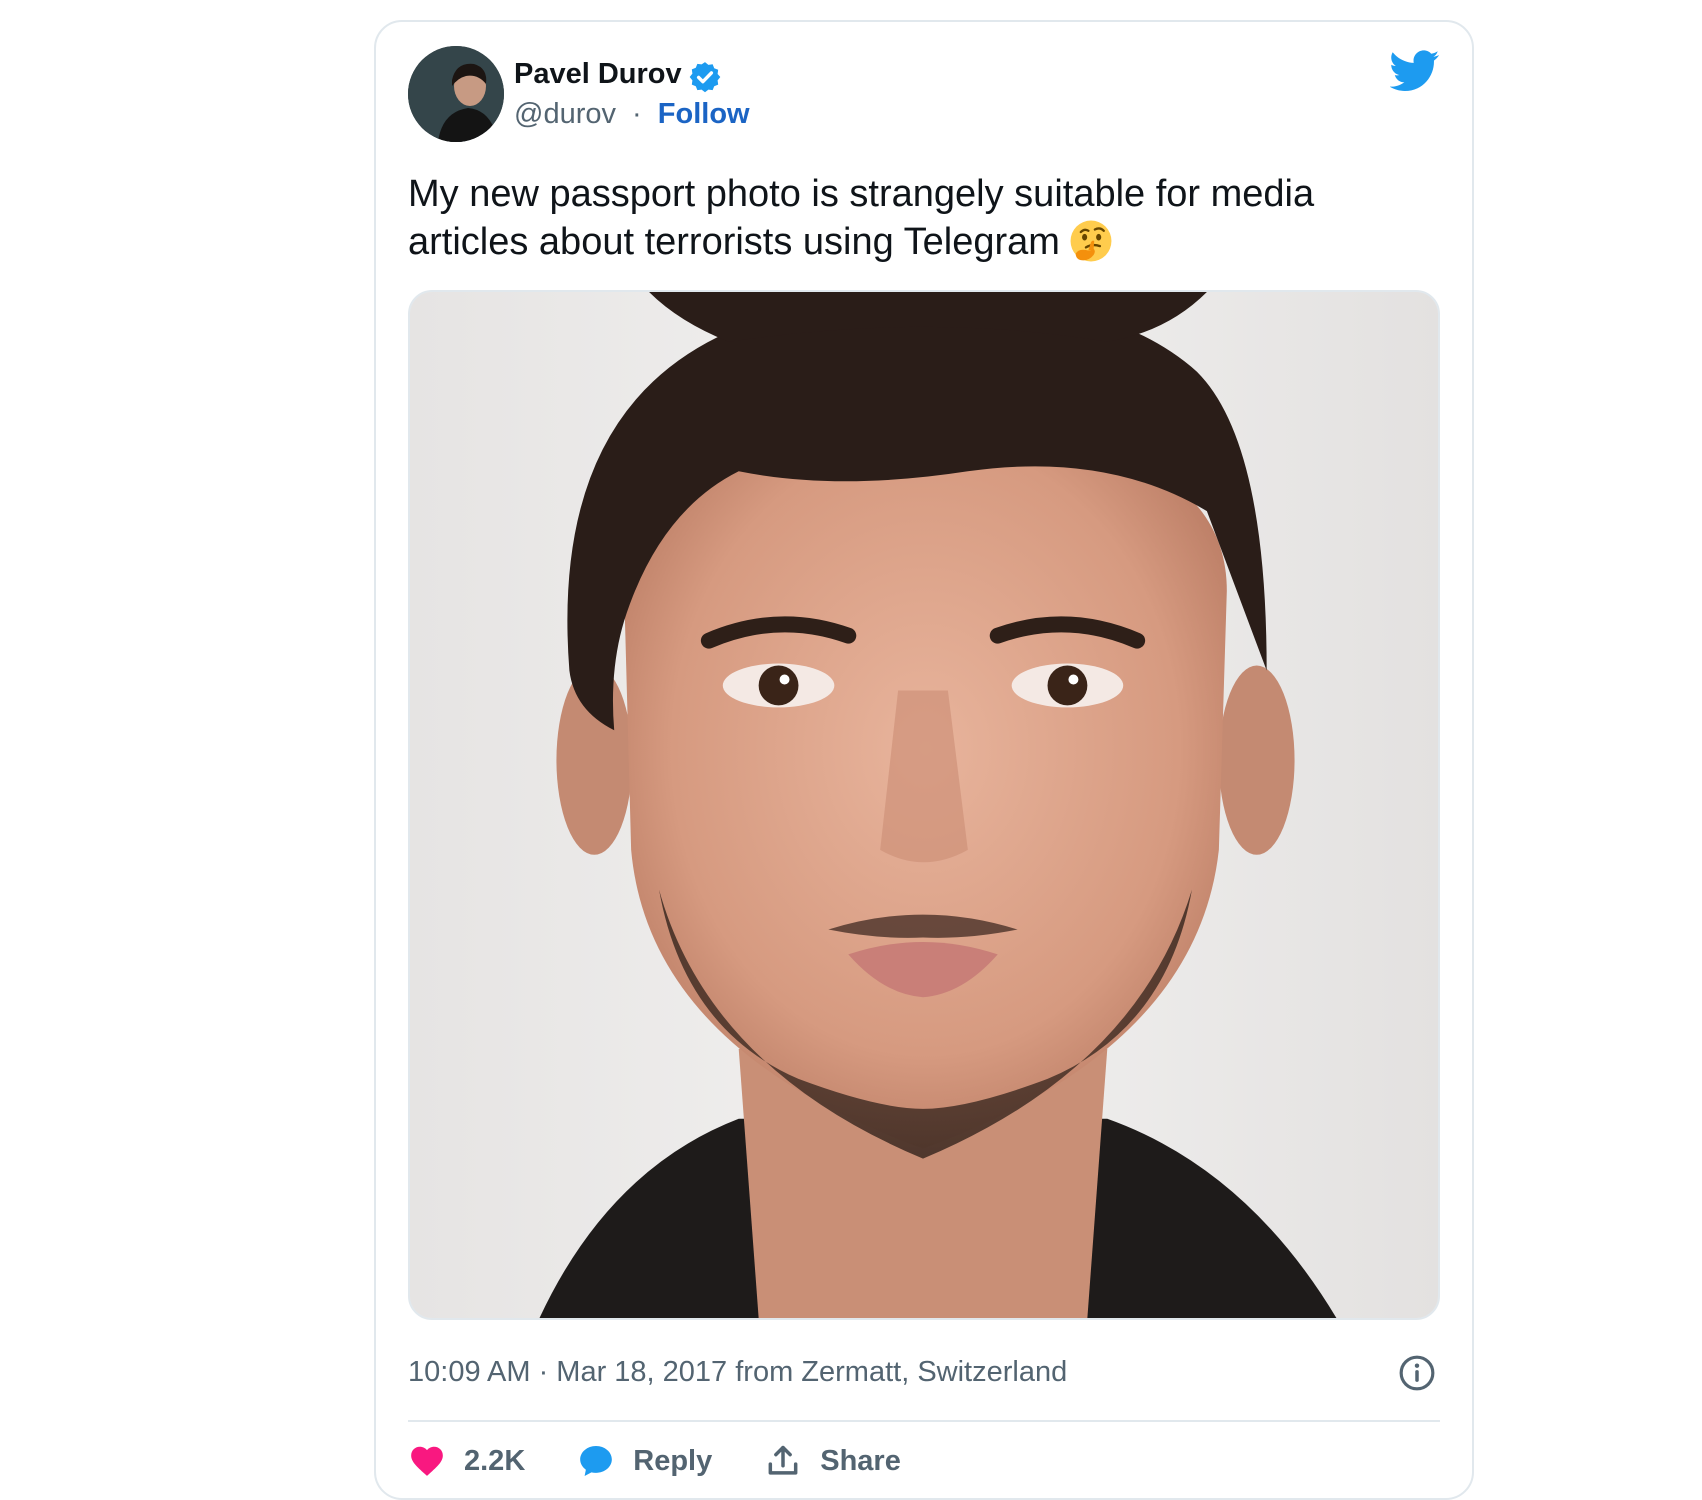 This screenshot has width=1702, height=1500. Describe the element at coordinates (673, 1460) in the screenshot. I see `reply-label: Reply` at that location.